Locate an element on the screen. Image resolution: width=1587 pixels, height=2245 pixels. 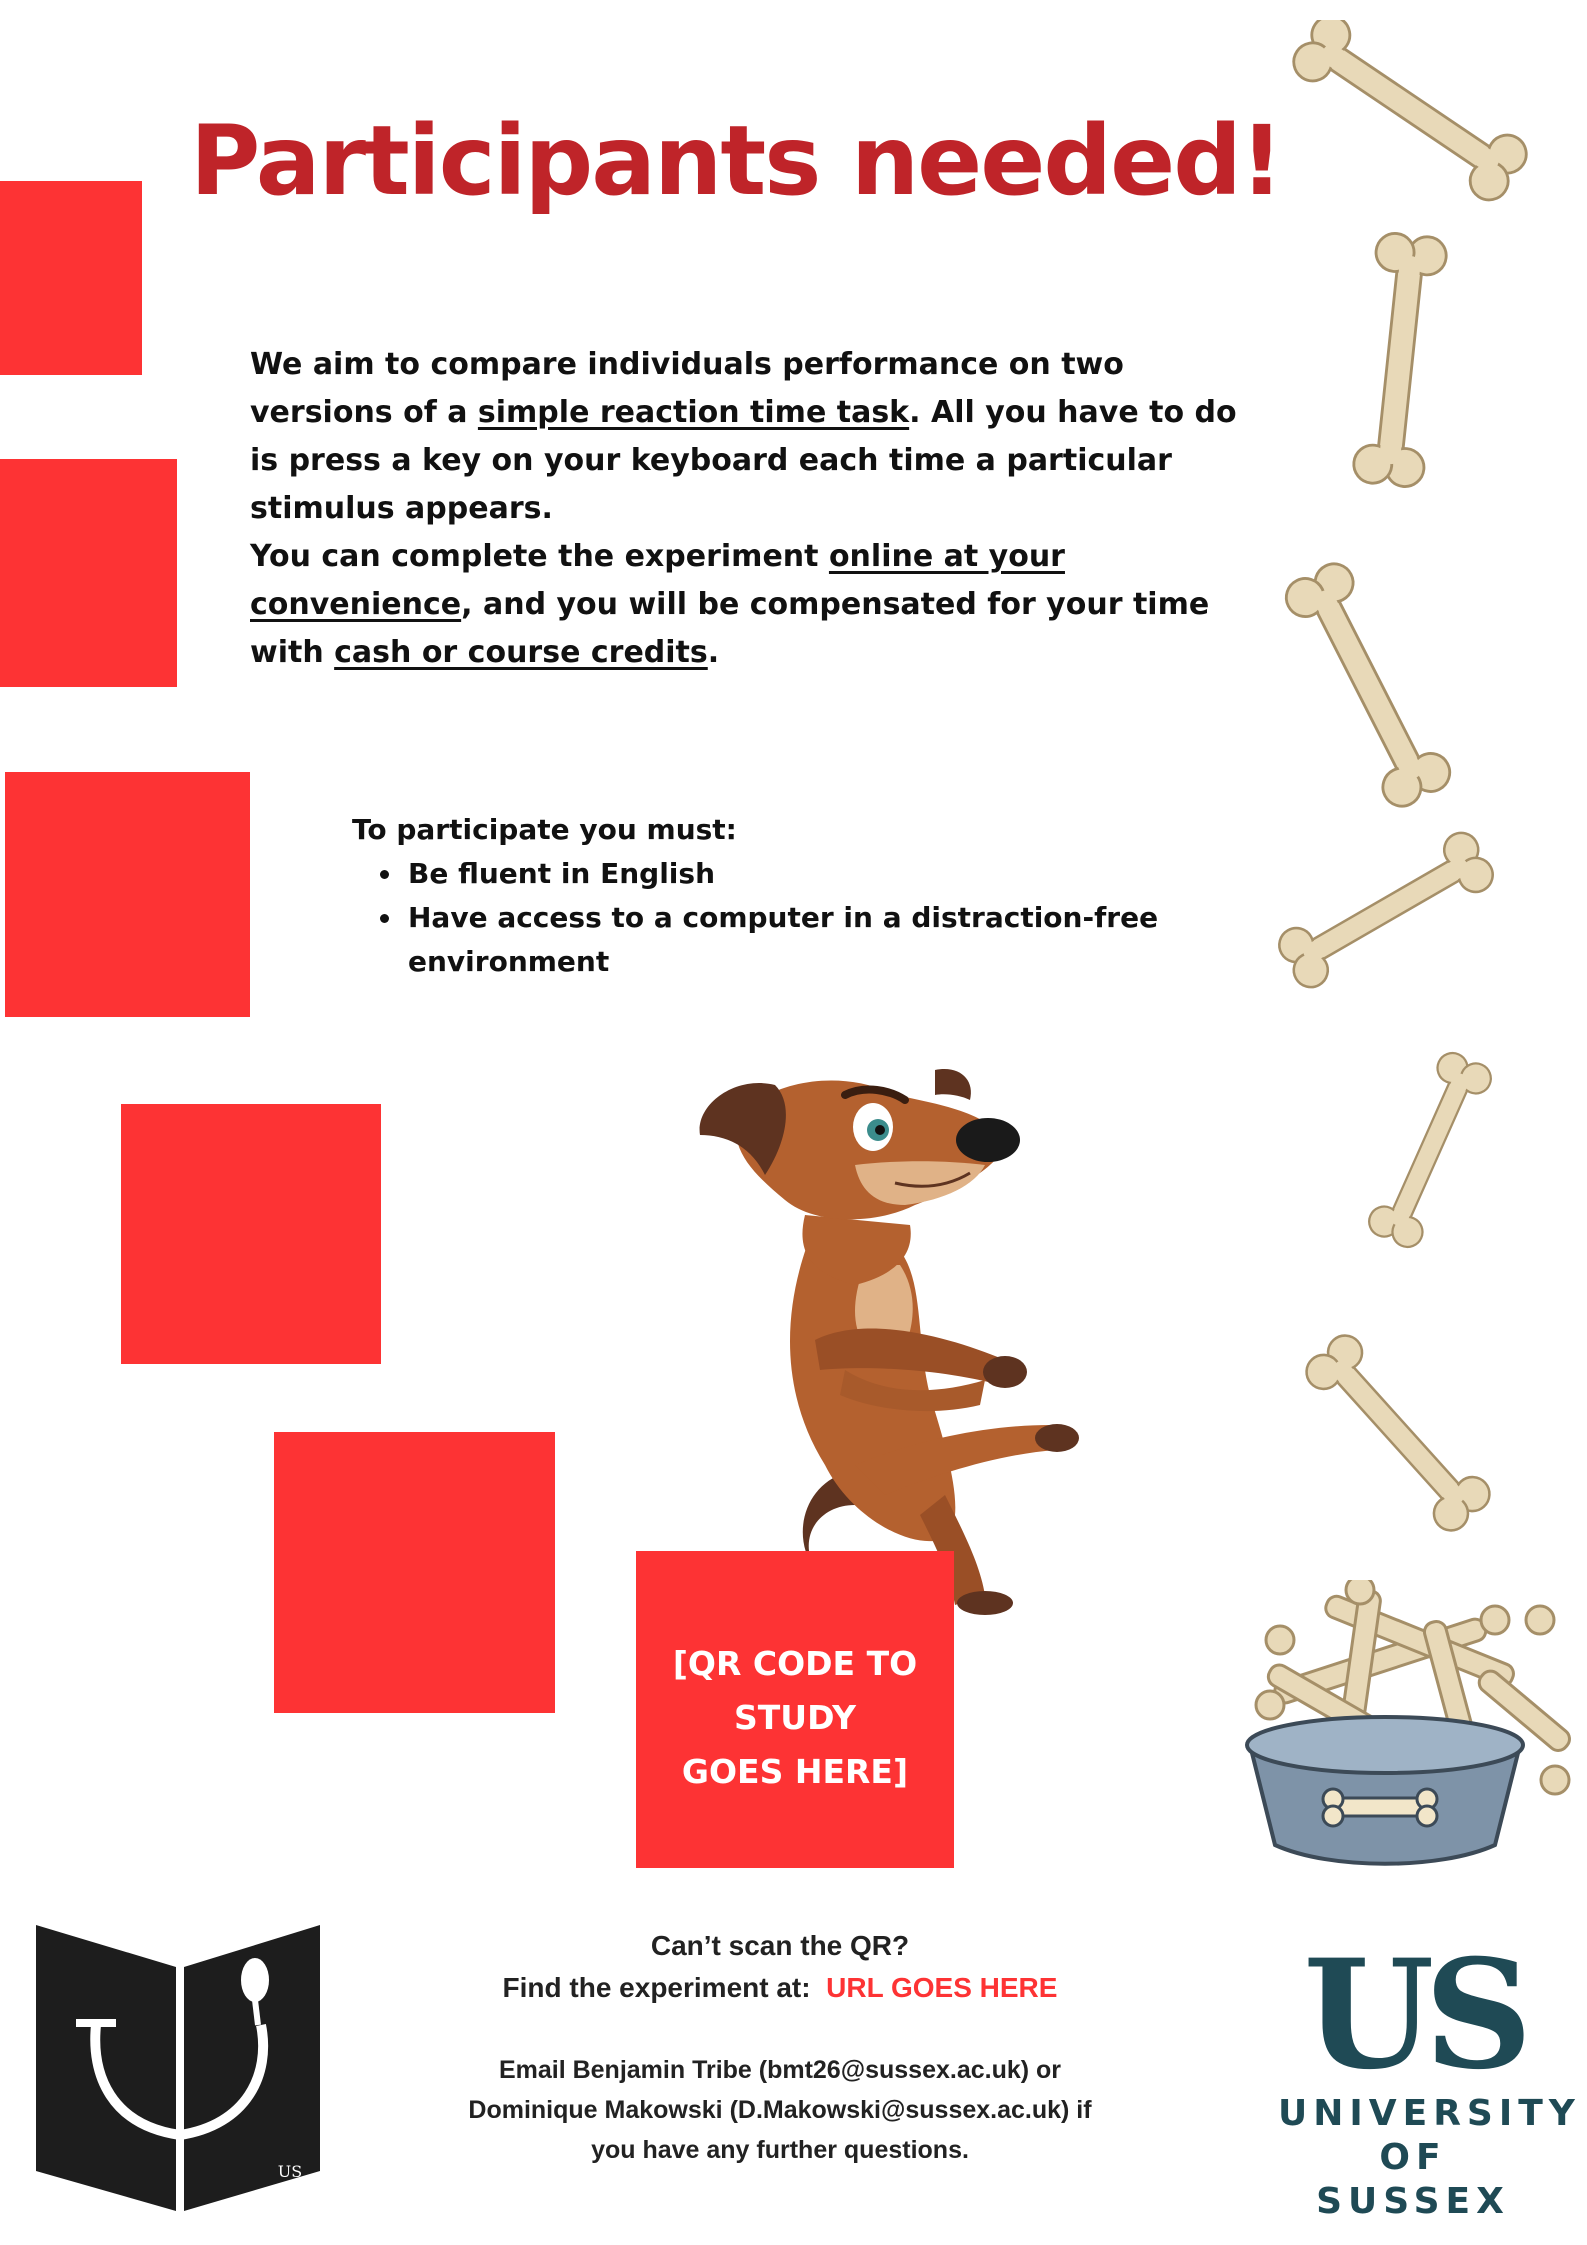
compensation-link-credits: cash or course credits is located at coordinates (521, 652).